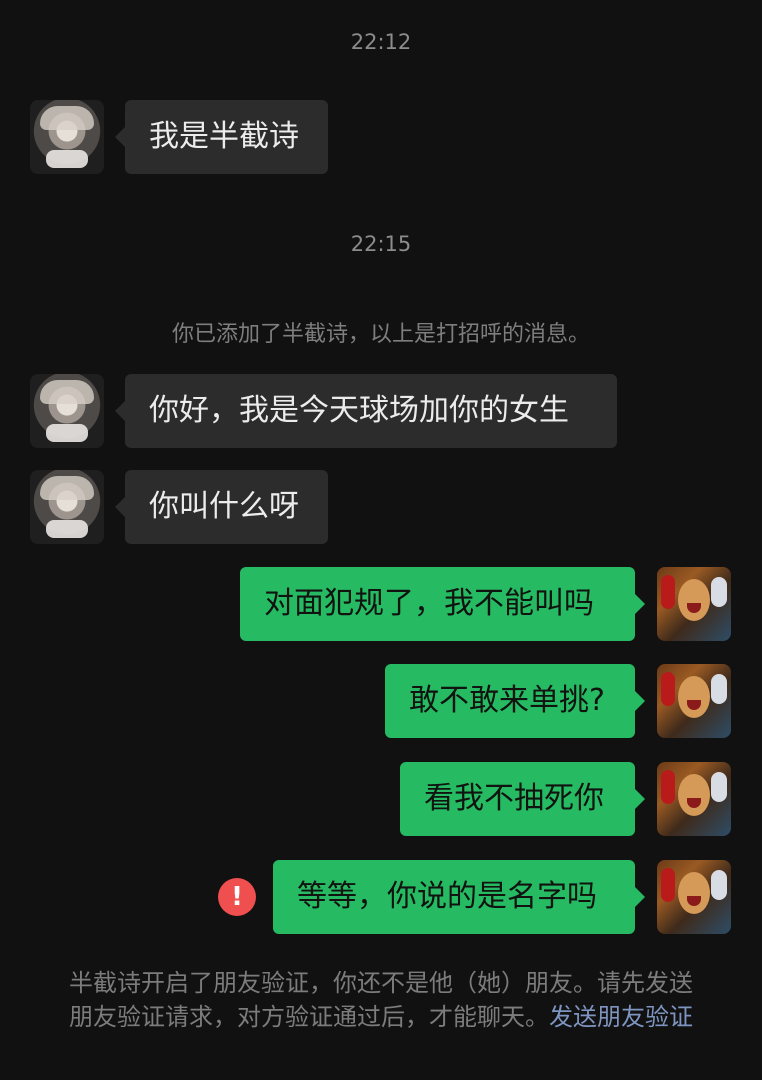  I want to click on outgoing-message-bubble: 看我不抽死你, so click(522, 799).